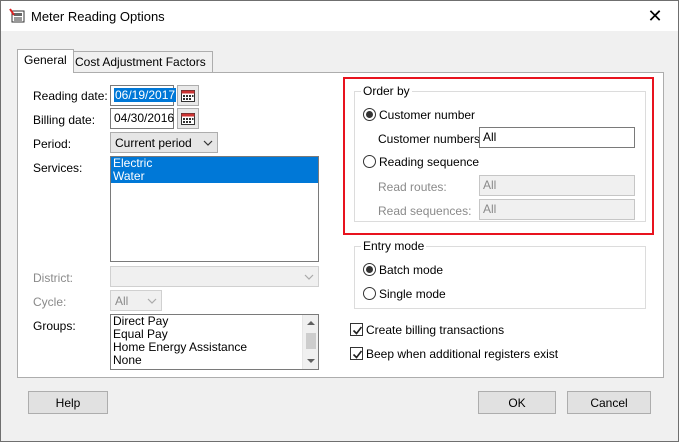  I want to click on tab-general: General, so click(45, 61).